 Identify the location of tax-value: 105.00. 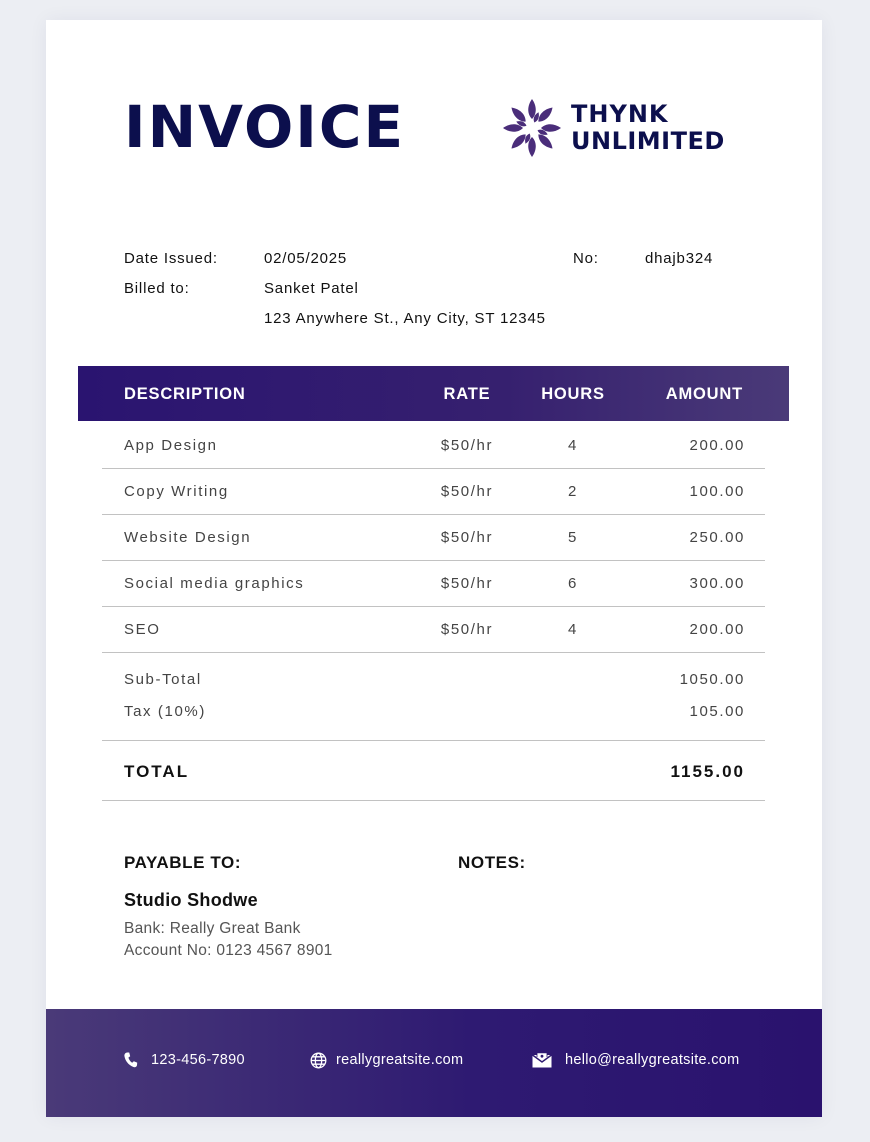
(717, 711).